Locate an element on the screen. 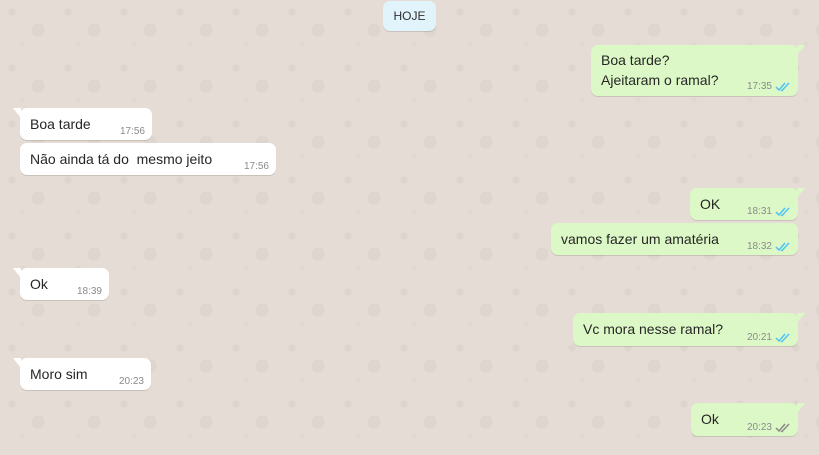  message-bubble-outgoing: vamos fazer um amatéria 18:32 is located at coordinates (674, 239).